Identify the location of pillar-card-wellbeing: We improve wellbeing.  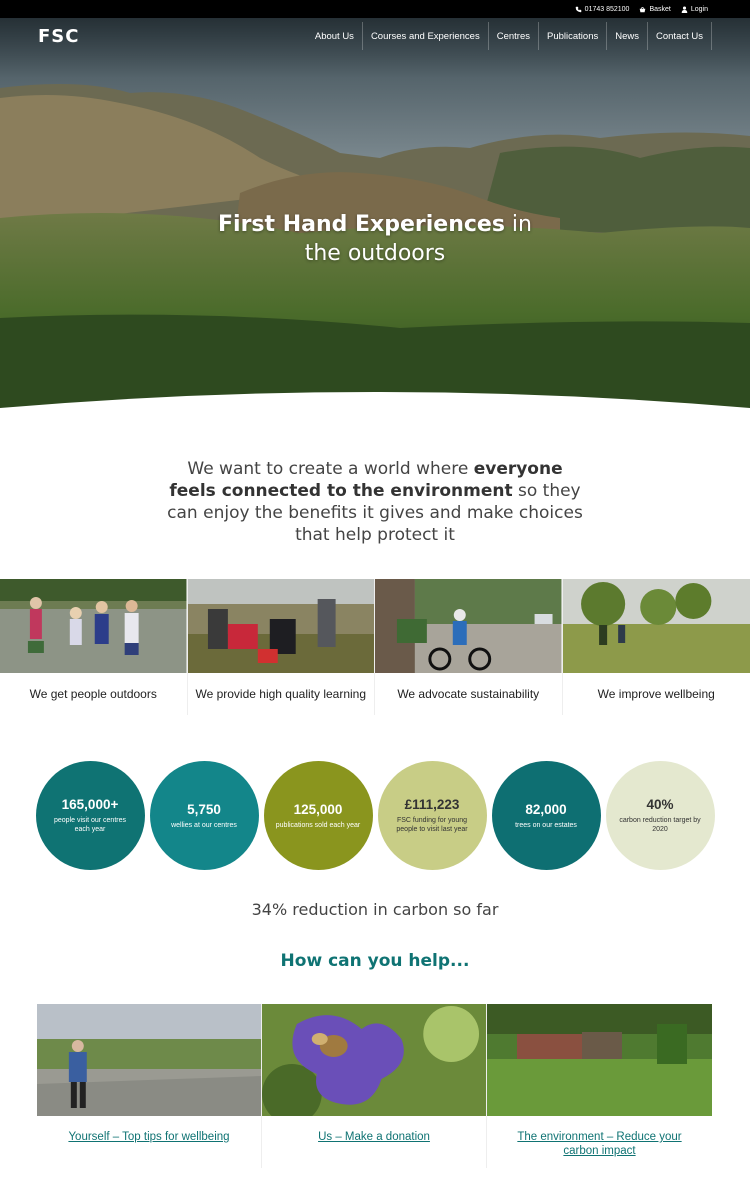
(656, 647).